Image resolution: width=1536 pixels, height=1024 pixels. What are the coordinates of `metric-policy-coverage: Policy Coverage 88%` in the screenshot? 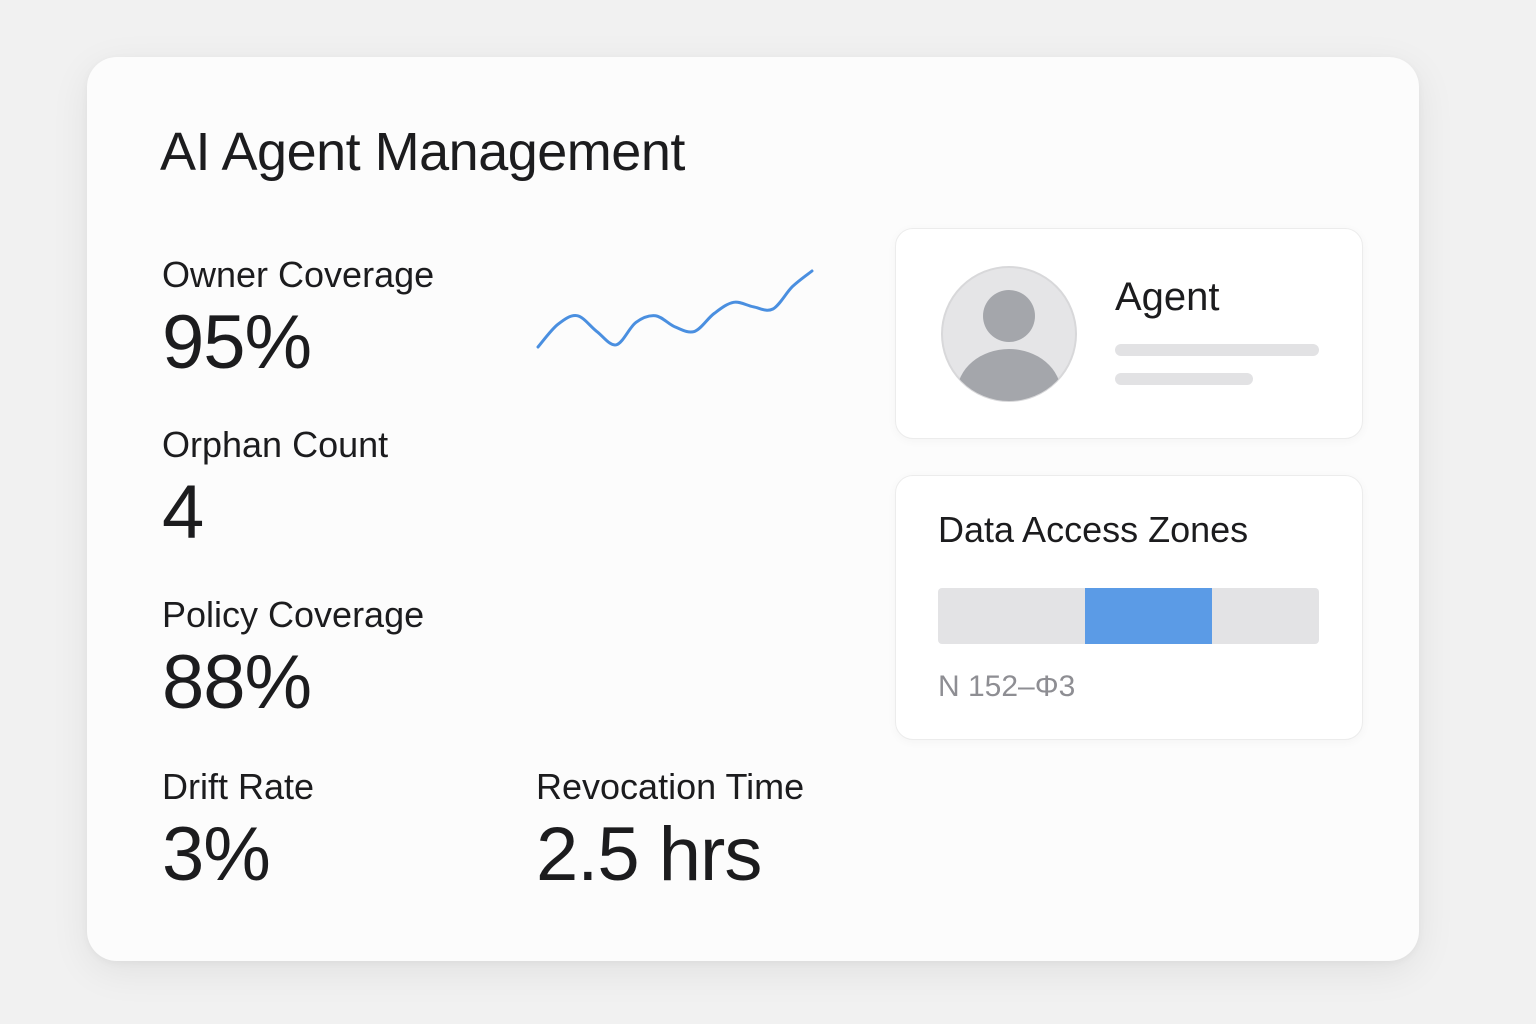 It's located at (293, 659).